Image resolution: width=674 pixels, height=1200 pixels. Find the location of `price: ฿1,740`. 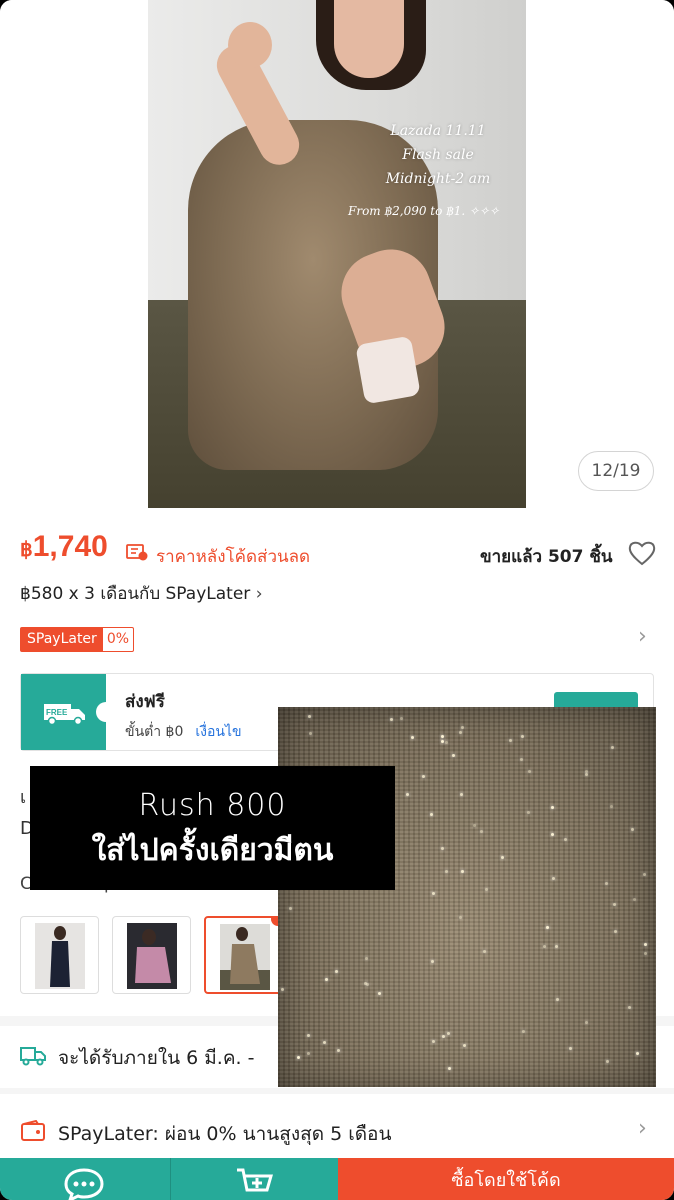

price: ฿1,740 is located at coordinates (64, 546).